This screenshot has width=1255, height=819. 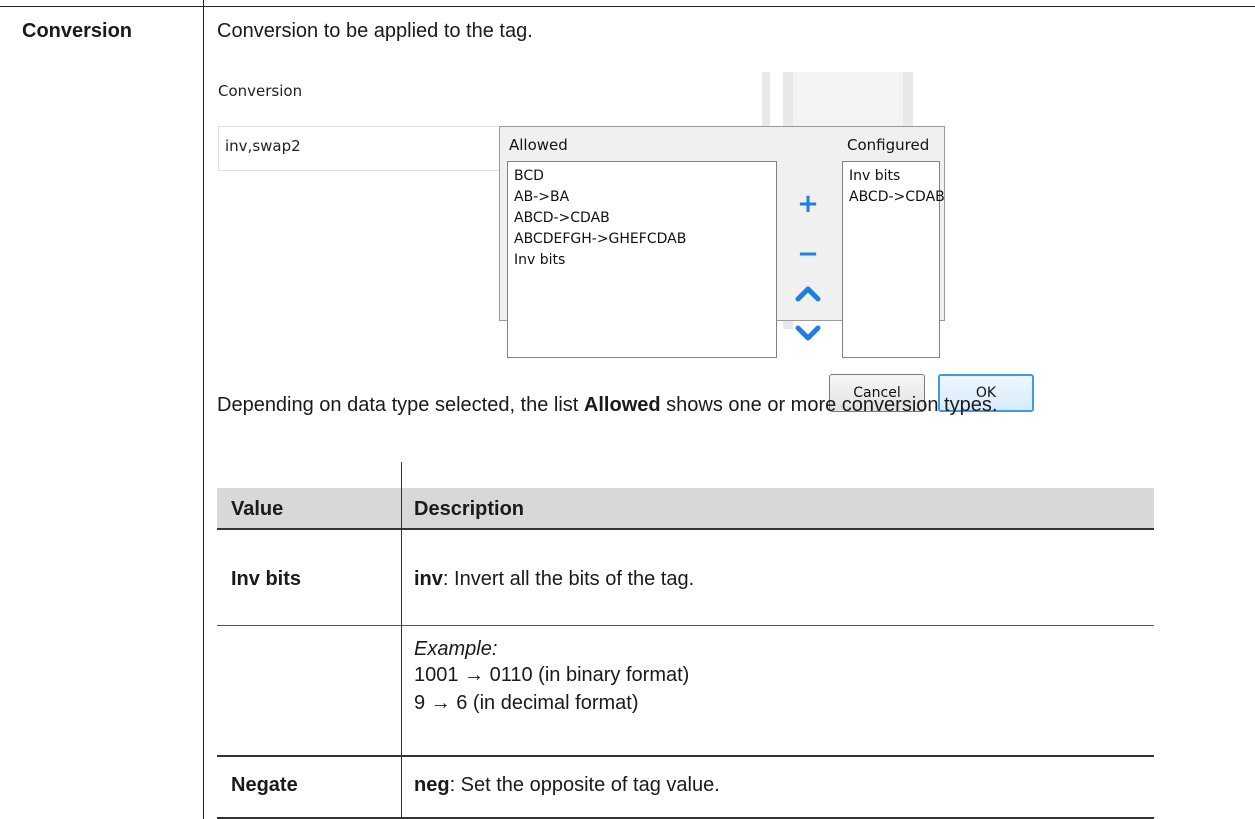 What do you see at coordinates (260, 91) in the screenshot?
I see `conversion-field-label: Conversion` at bounding box center [260, 91].